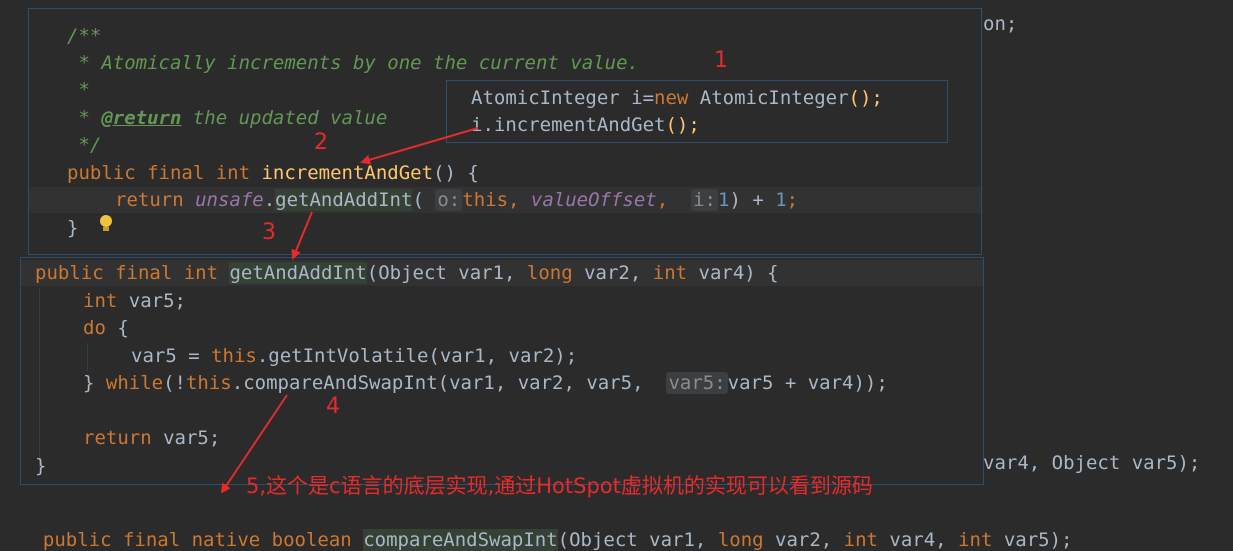  I want to click on method-call: getAndAddInt, so click(344, 200).